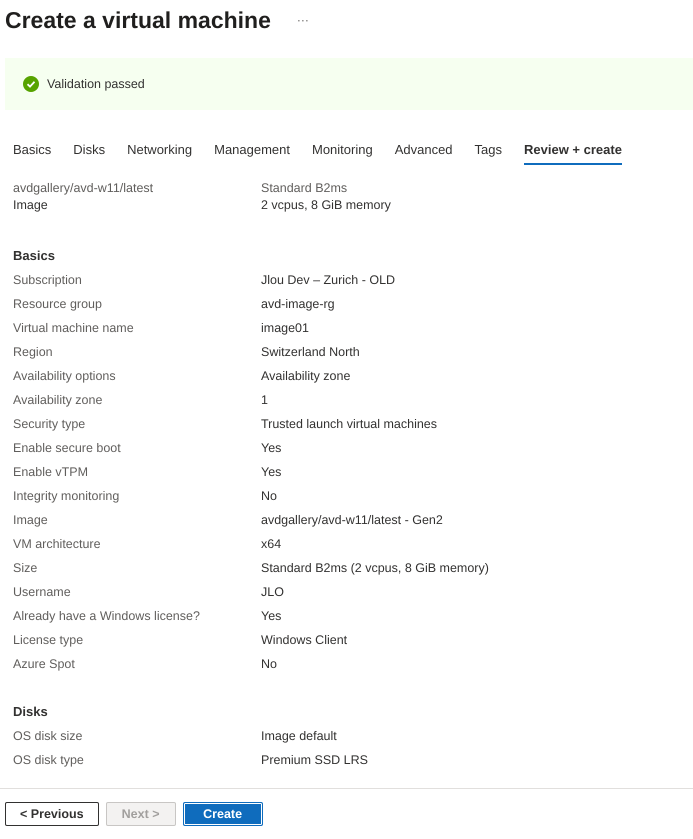 This screenshot has width=693, height=839. What do you see at coordinates (65, 376) in the screenshot?
I see `field-label: Availability options` at bounding box center [65, 376].